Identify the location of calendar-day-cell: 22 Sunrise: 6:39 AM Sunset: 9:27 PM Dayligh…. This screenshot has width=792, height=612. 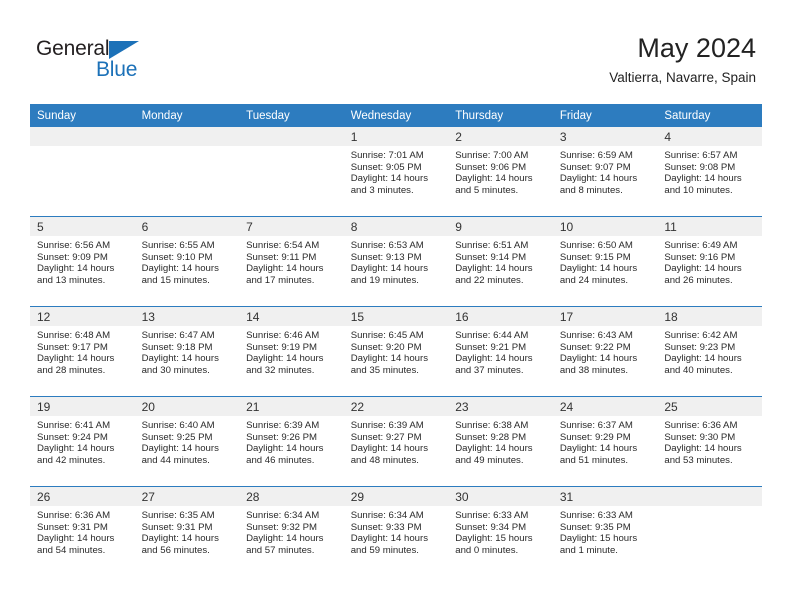
(396, 441).